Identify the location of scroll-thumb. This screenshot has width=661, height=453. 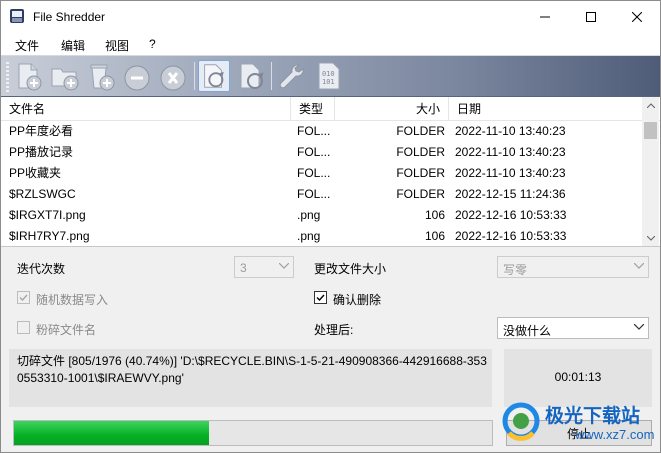
(650, 130).